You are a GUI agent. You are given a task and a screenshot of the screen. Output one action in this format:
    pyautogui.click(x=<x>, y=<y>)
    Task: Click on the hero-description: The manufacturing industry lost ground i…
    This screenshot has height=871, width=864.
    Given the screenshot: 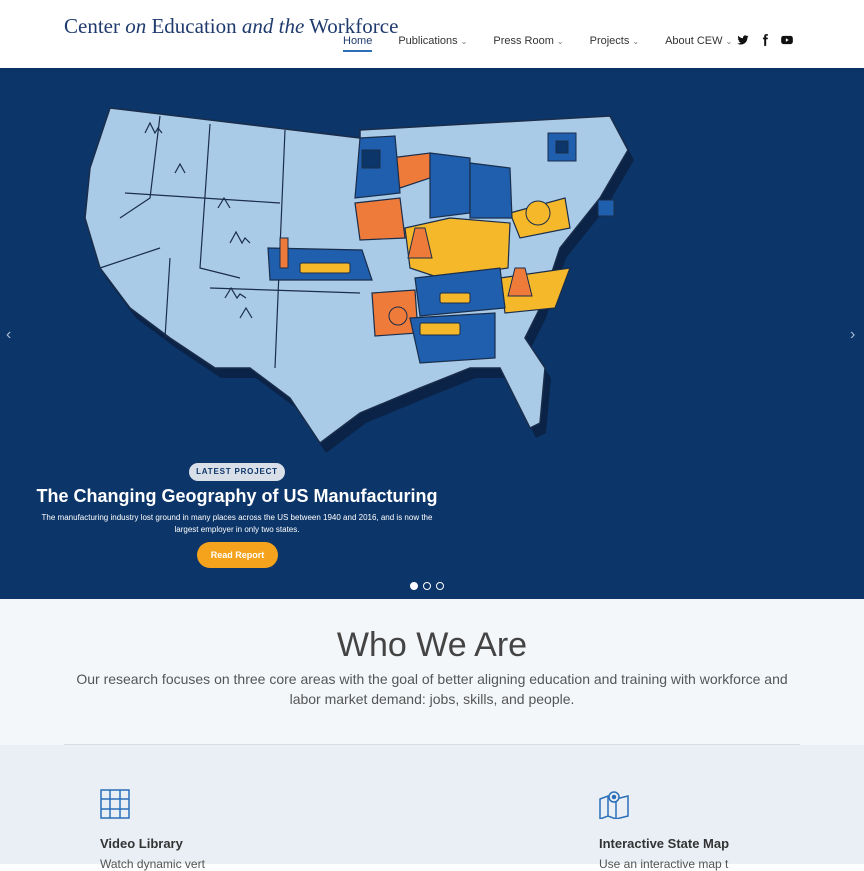 What is the action you would take?
    pyautogui.click(x=237, y=523)
    